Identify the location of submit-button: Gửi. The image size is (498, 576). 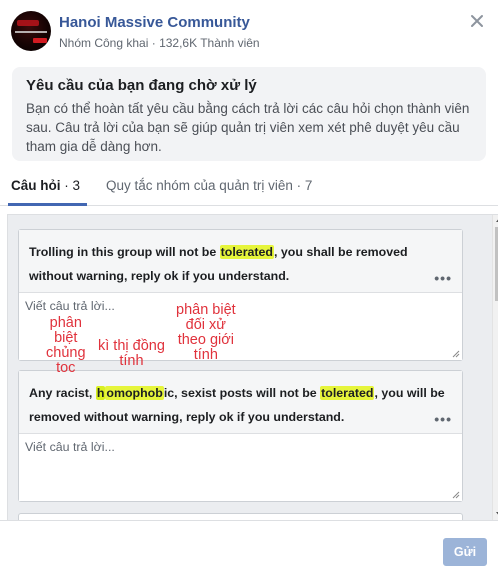
(465, 552).